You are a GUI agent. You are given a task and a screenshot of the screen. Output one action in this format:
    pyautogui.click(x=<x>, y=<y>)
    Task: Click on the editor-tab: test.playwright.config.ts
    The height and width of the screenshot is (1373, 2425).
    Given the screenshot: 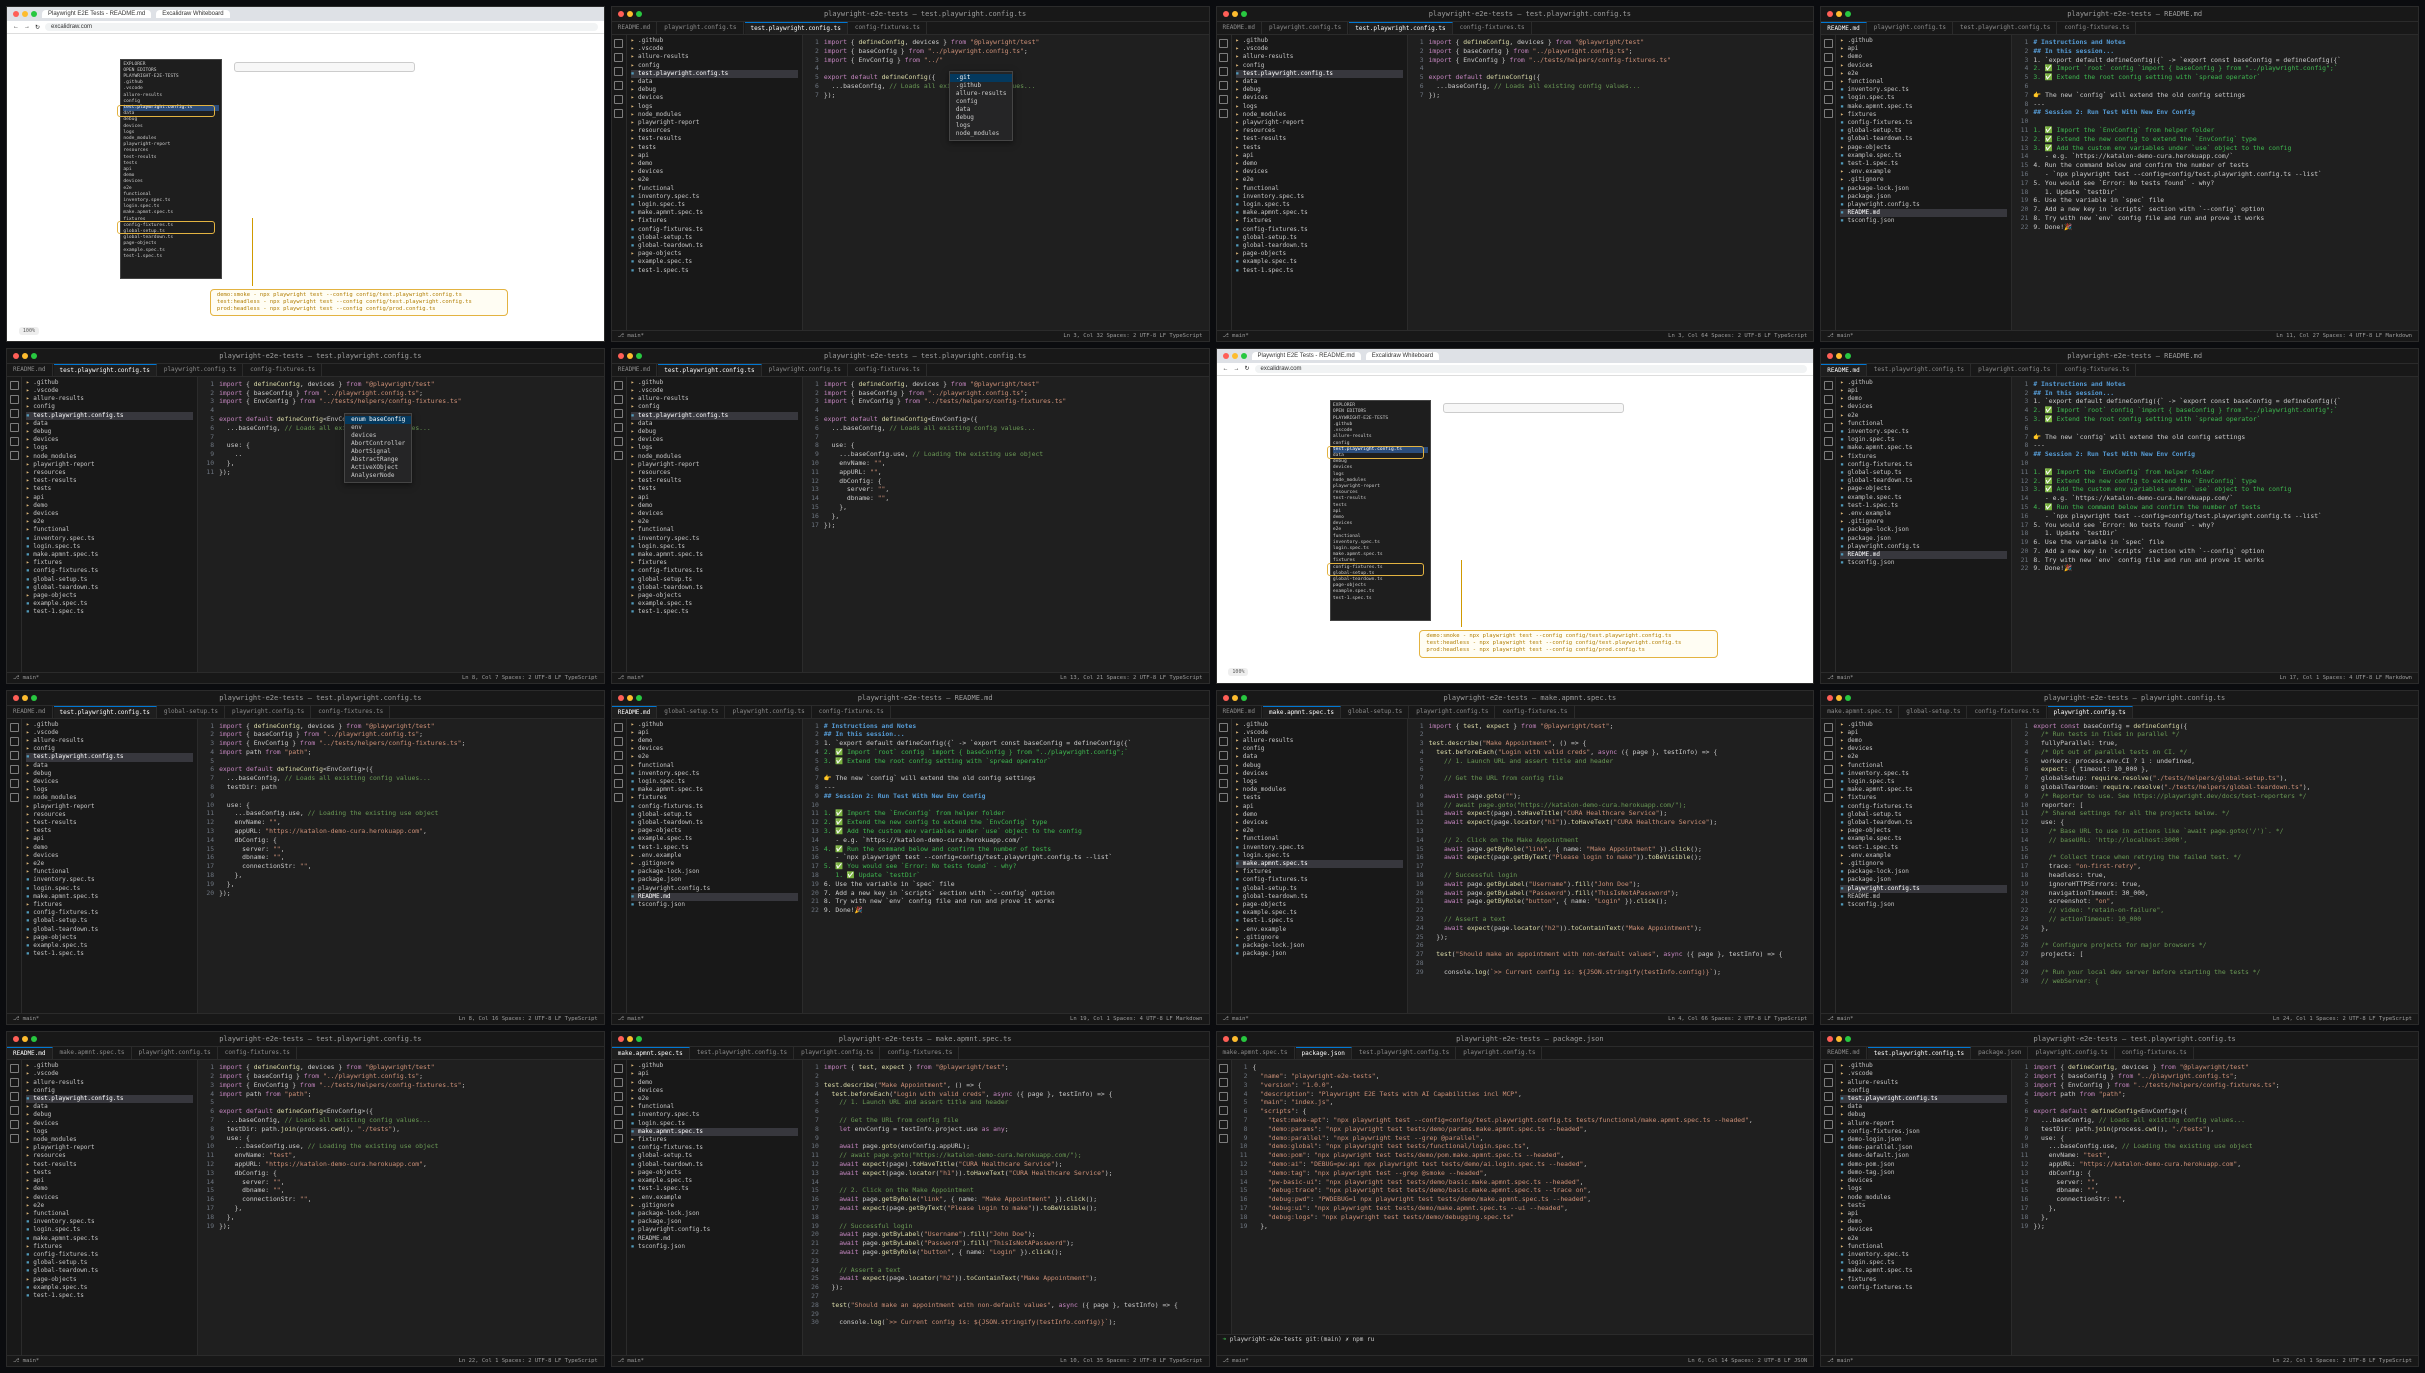 What is the action you would take?
    pyautogui.click(x=1919, y=1053)
    